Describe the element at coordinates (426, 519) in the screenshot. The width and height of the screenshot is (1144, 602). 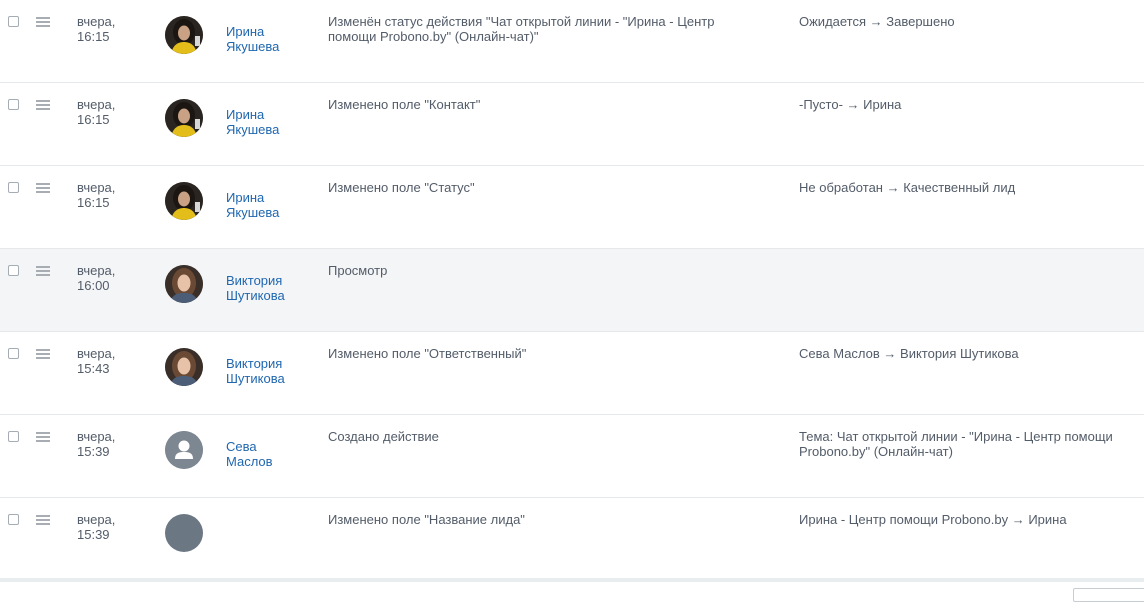
I see `action-text: Изменено поле "Название лида"` at that location.